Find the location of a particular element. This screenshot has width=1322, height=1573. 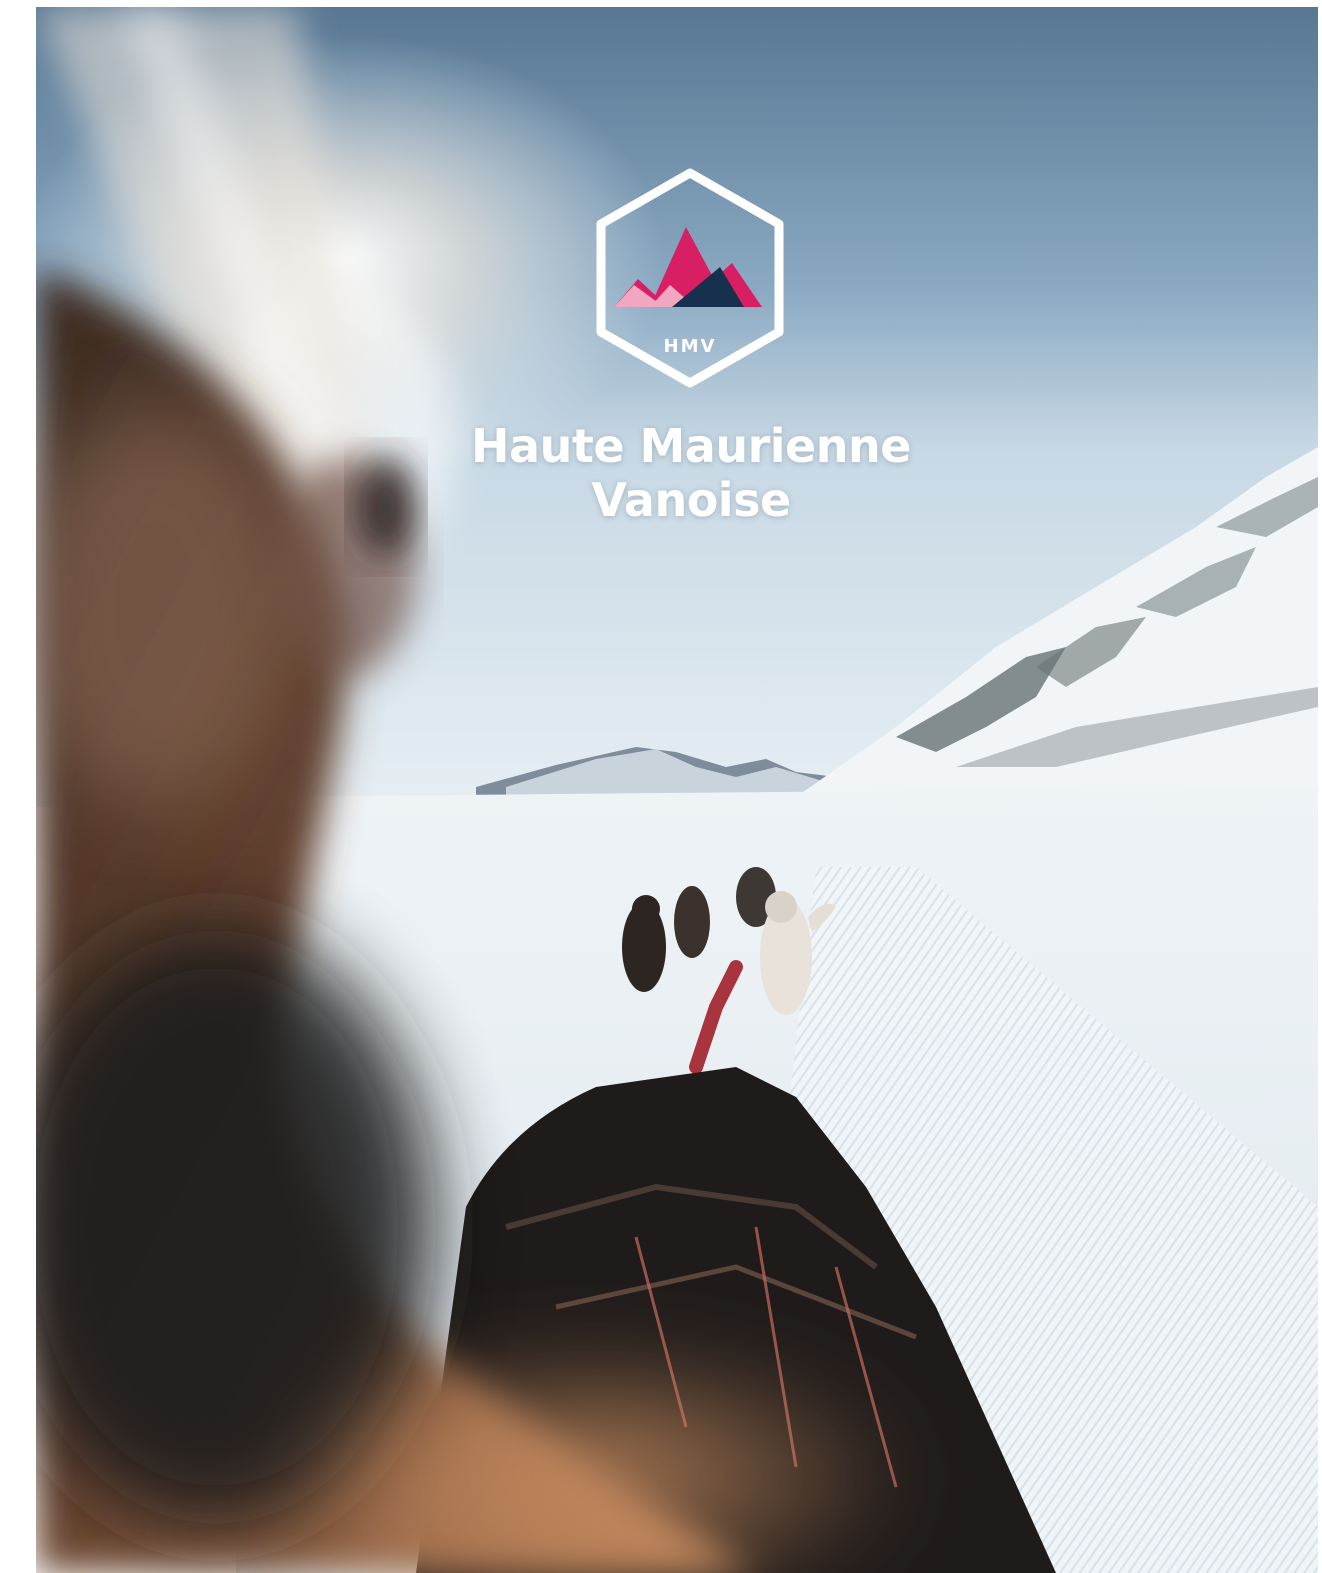

brand-title: Haute Maurienne Vanoise is located at coordinates (677, 473).